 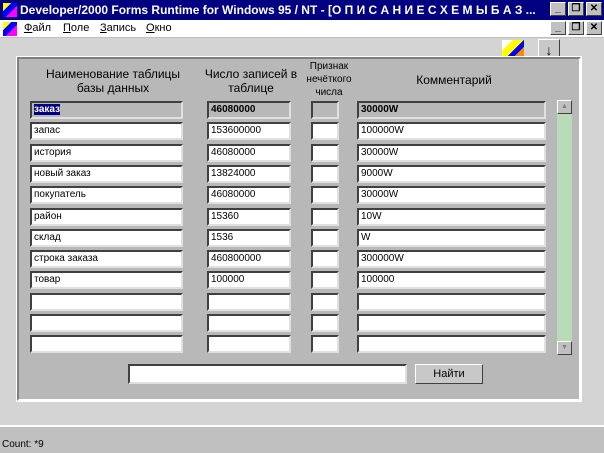 I want to click on count-field: 460800000, so click(x=249, y=259).